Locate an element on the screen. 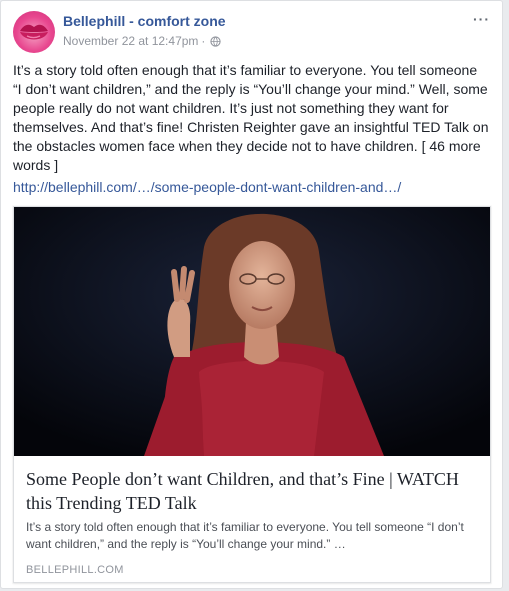 The height and width of the screenshot is (591, 509). page-avatar is located at coordinates (34, 32).